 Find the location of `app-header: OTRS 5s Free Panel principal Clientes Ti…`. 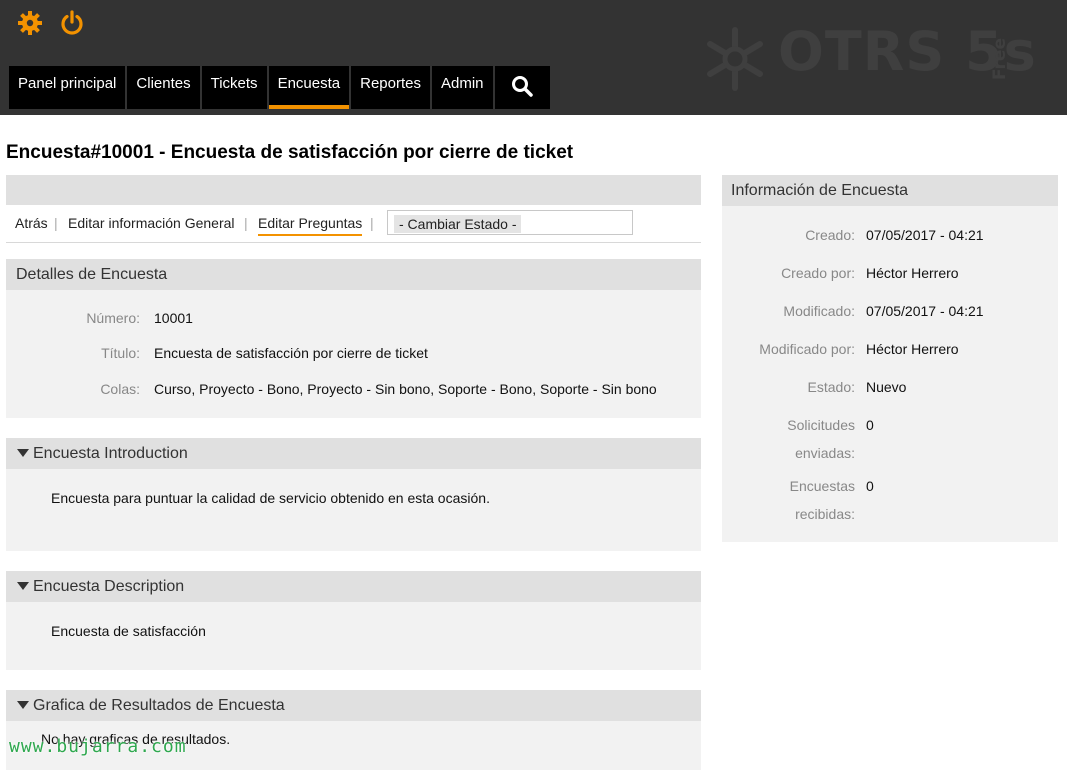

app-header: OTRS 5s Free Panel principal Clientes Ti… is located at coordinates (533, 57).